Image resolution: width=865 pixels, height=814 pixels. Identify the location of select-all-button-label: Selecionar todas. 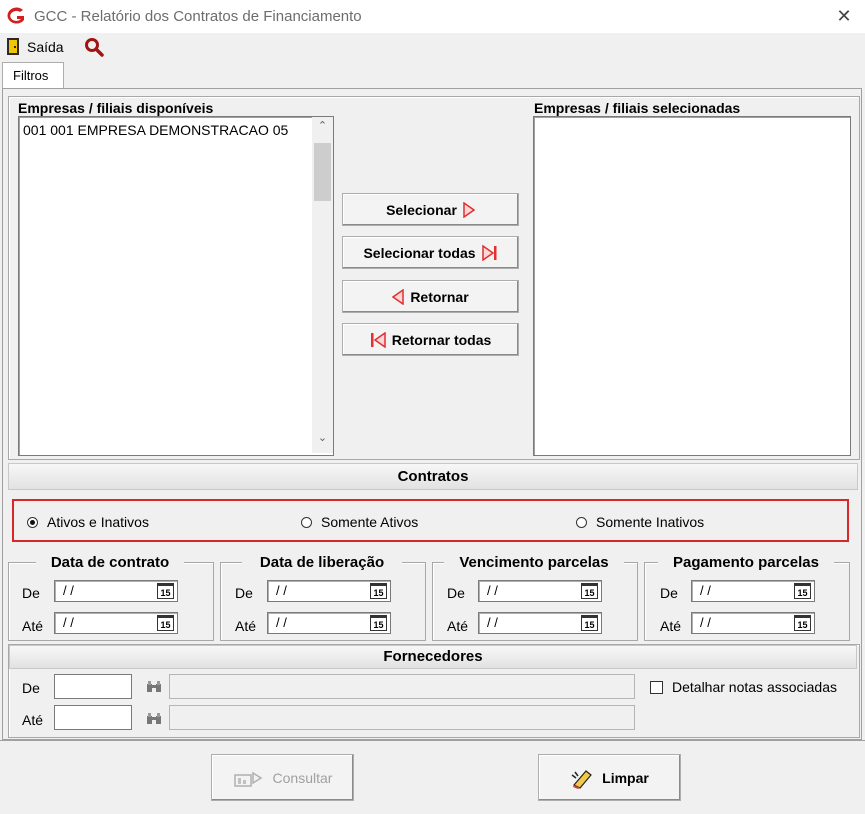
(419, 252).